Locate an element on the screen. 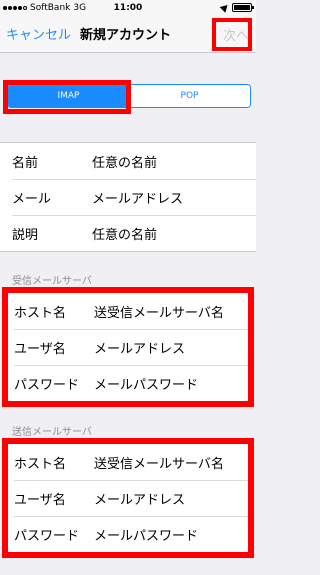 Image resolution: width=320 pixels, height=575 pixels. outgoing-host-label: ホスト名 is located at coordinates (40, 464).